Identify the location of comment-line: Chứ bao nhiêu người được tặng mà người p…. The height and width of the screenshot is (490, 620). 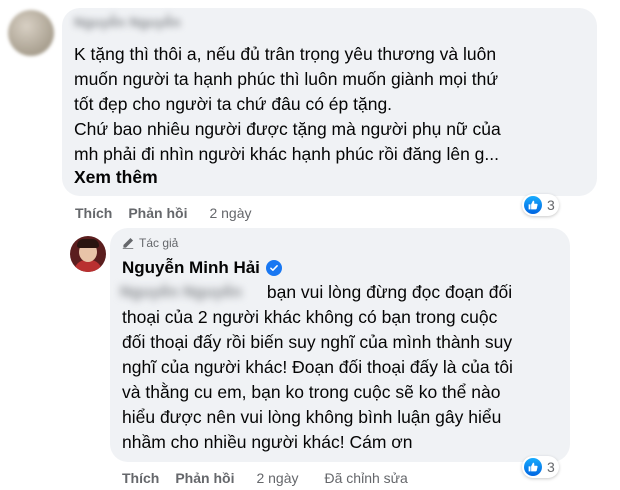
(287, 129).